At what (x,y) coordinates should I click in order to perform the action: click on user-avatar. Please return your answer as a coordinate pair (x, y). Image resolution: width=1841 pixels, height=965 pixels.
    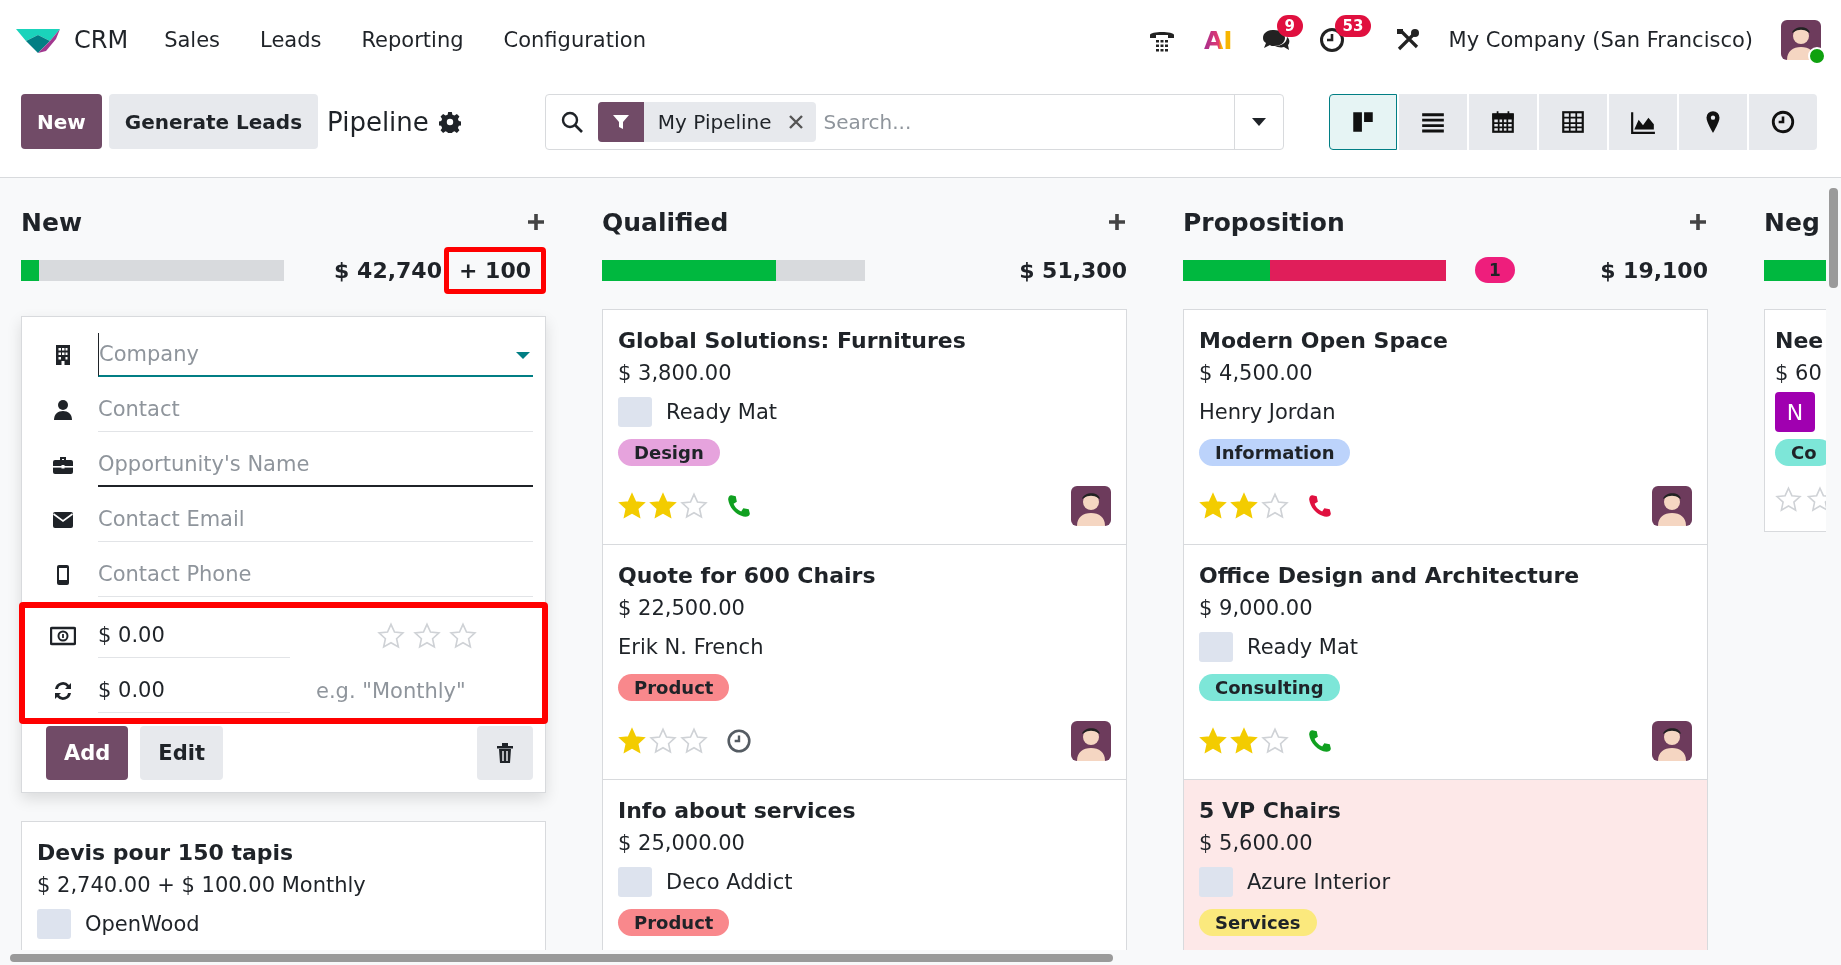
    Looking at the image, I should click on (1801, 40).